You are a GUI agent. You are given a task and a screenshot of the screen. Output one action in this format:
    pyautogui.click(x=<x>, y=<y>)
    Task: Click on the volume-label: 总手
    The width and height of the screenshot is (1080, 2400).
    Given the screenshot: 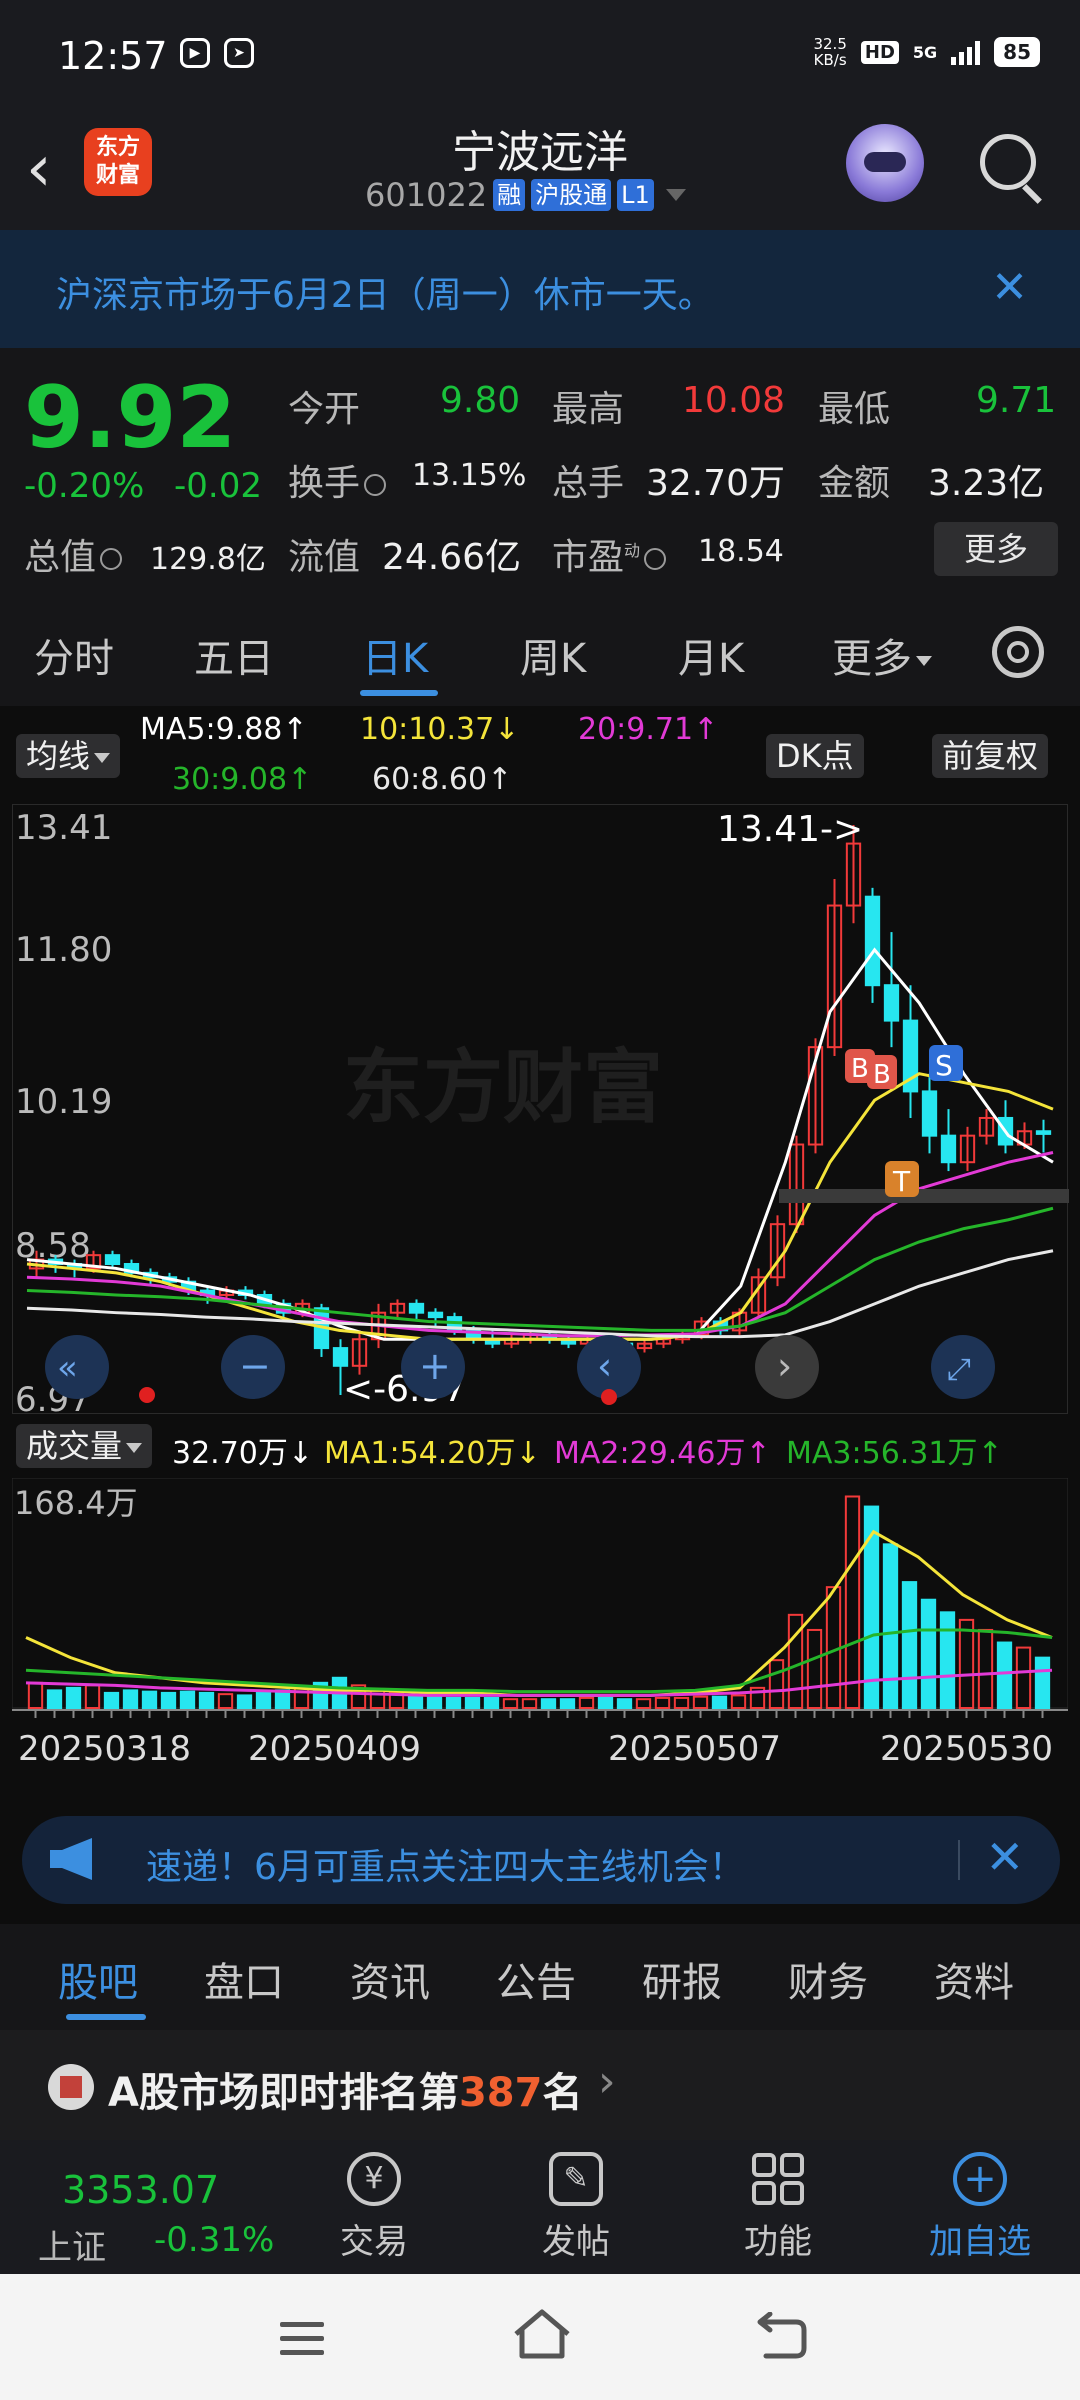 What is the action you would take?
    pyautogui.click(x=588, y=483)
    